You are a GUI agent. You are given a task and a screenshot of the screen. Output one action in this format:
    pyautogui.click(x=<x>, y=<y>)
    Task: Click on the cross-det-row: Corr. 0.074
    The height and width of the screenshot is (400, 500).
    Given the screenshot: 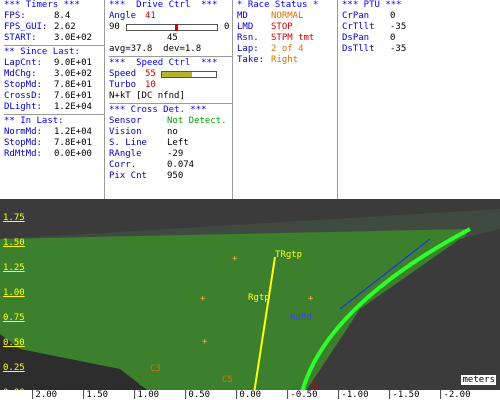 What is the action you would take?
    pyautogui.click(x=170, y=165)
    